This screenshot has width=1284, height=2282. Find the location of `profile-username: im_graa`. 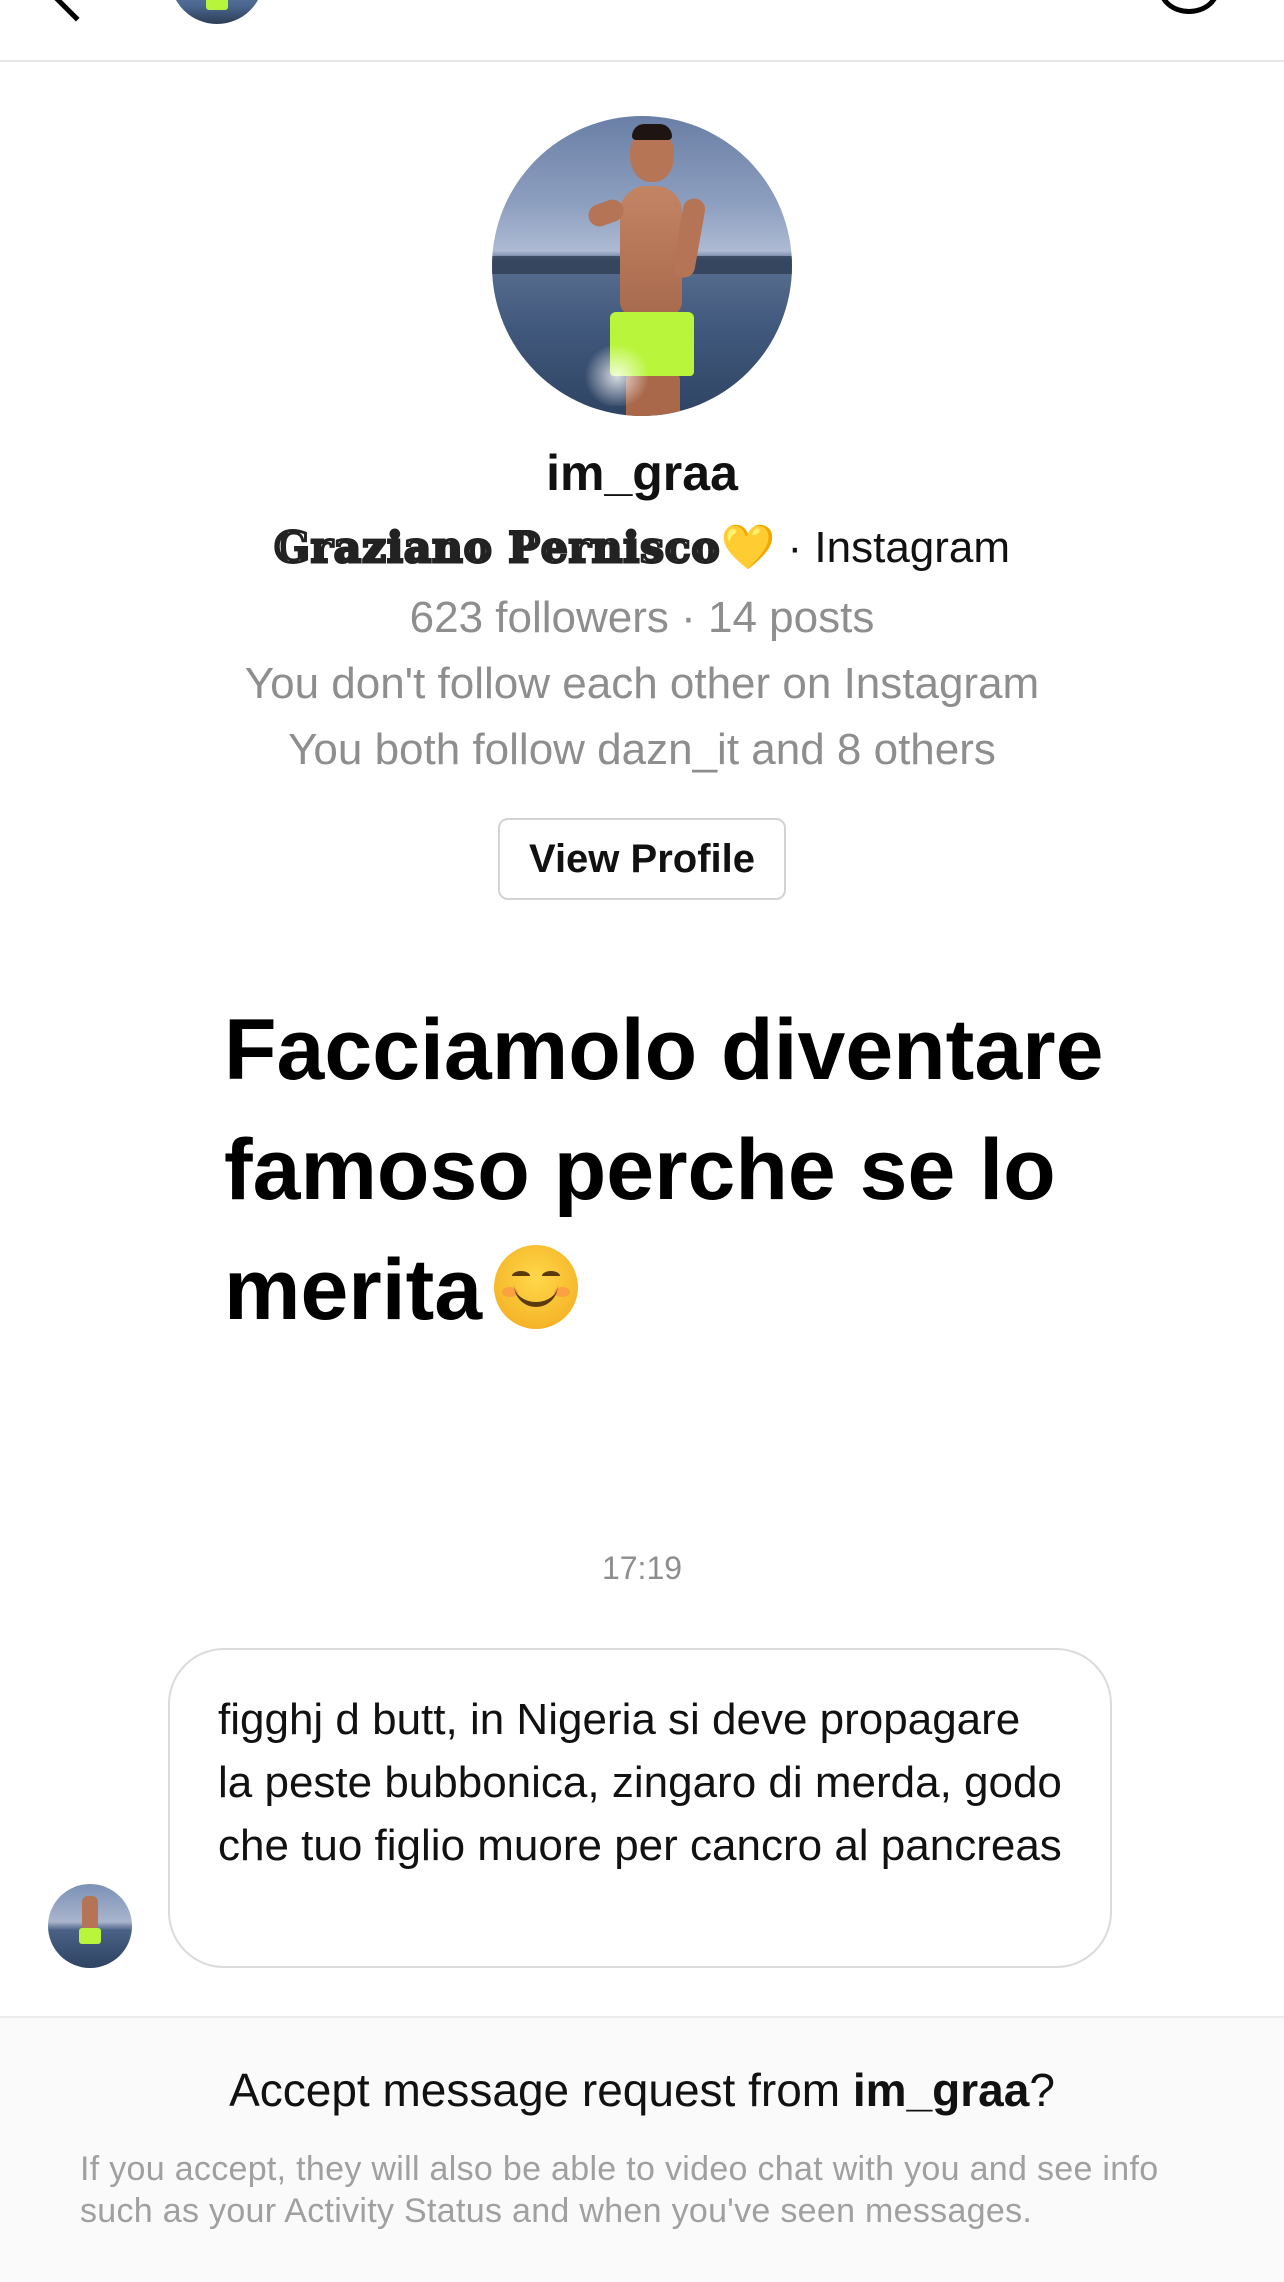

profile-username: im_graa is located at coordinates (642, 473).